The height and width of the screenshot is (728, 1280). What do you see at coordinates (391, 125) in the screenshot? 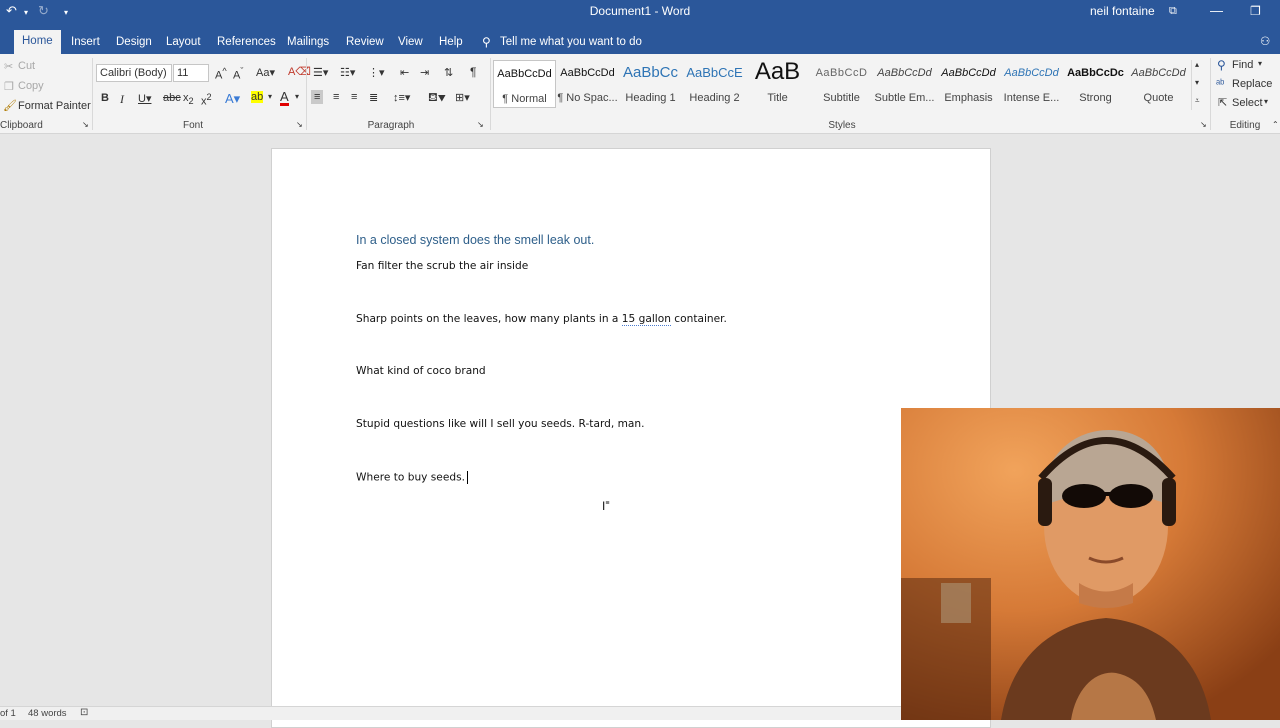
I see `paragraph-group-label: Paragraph` at bounding box center [391, 125].